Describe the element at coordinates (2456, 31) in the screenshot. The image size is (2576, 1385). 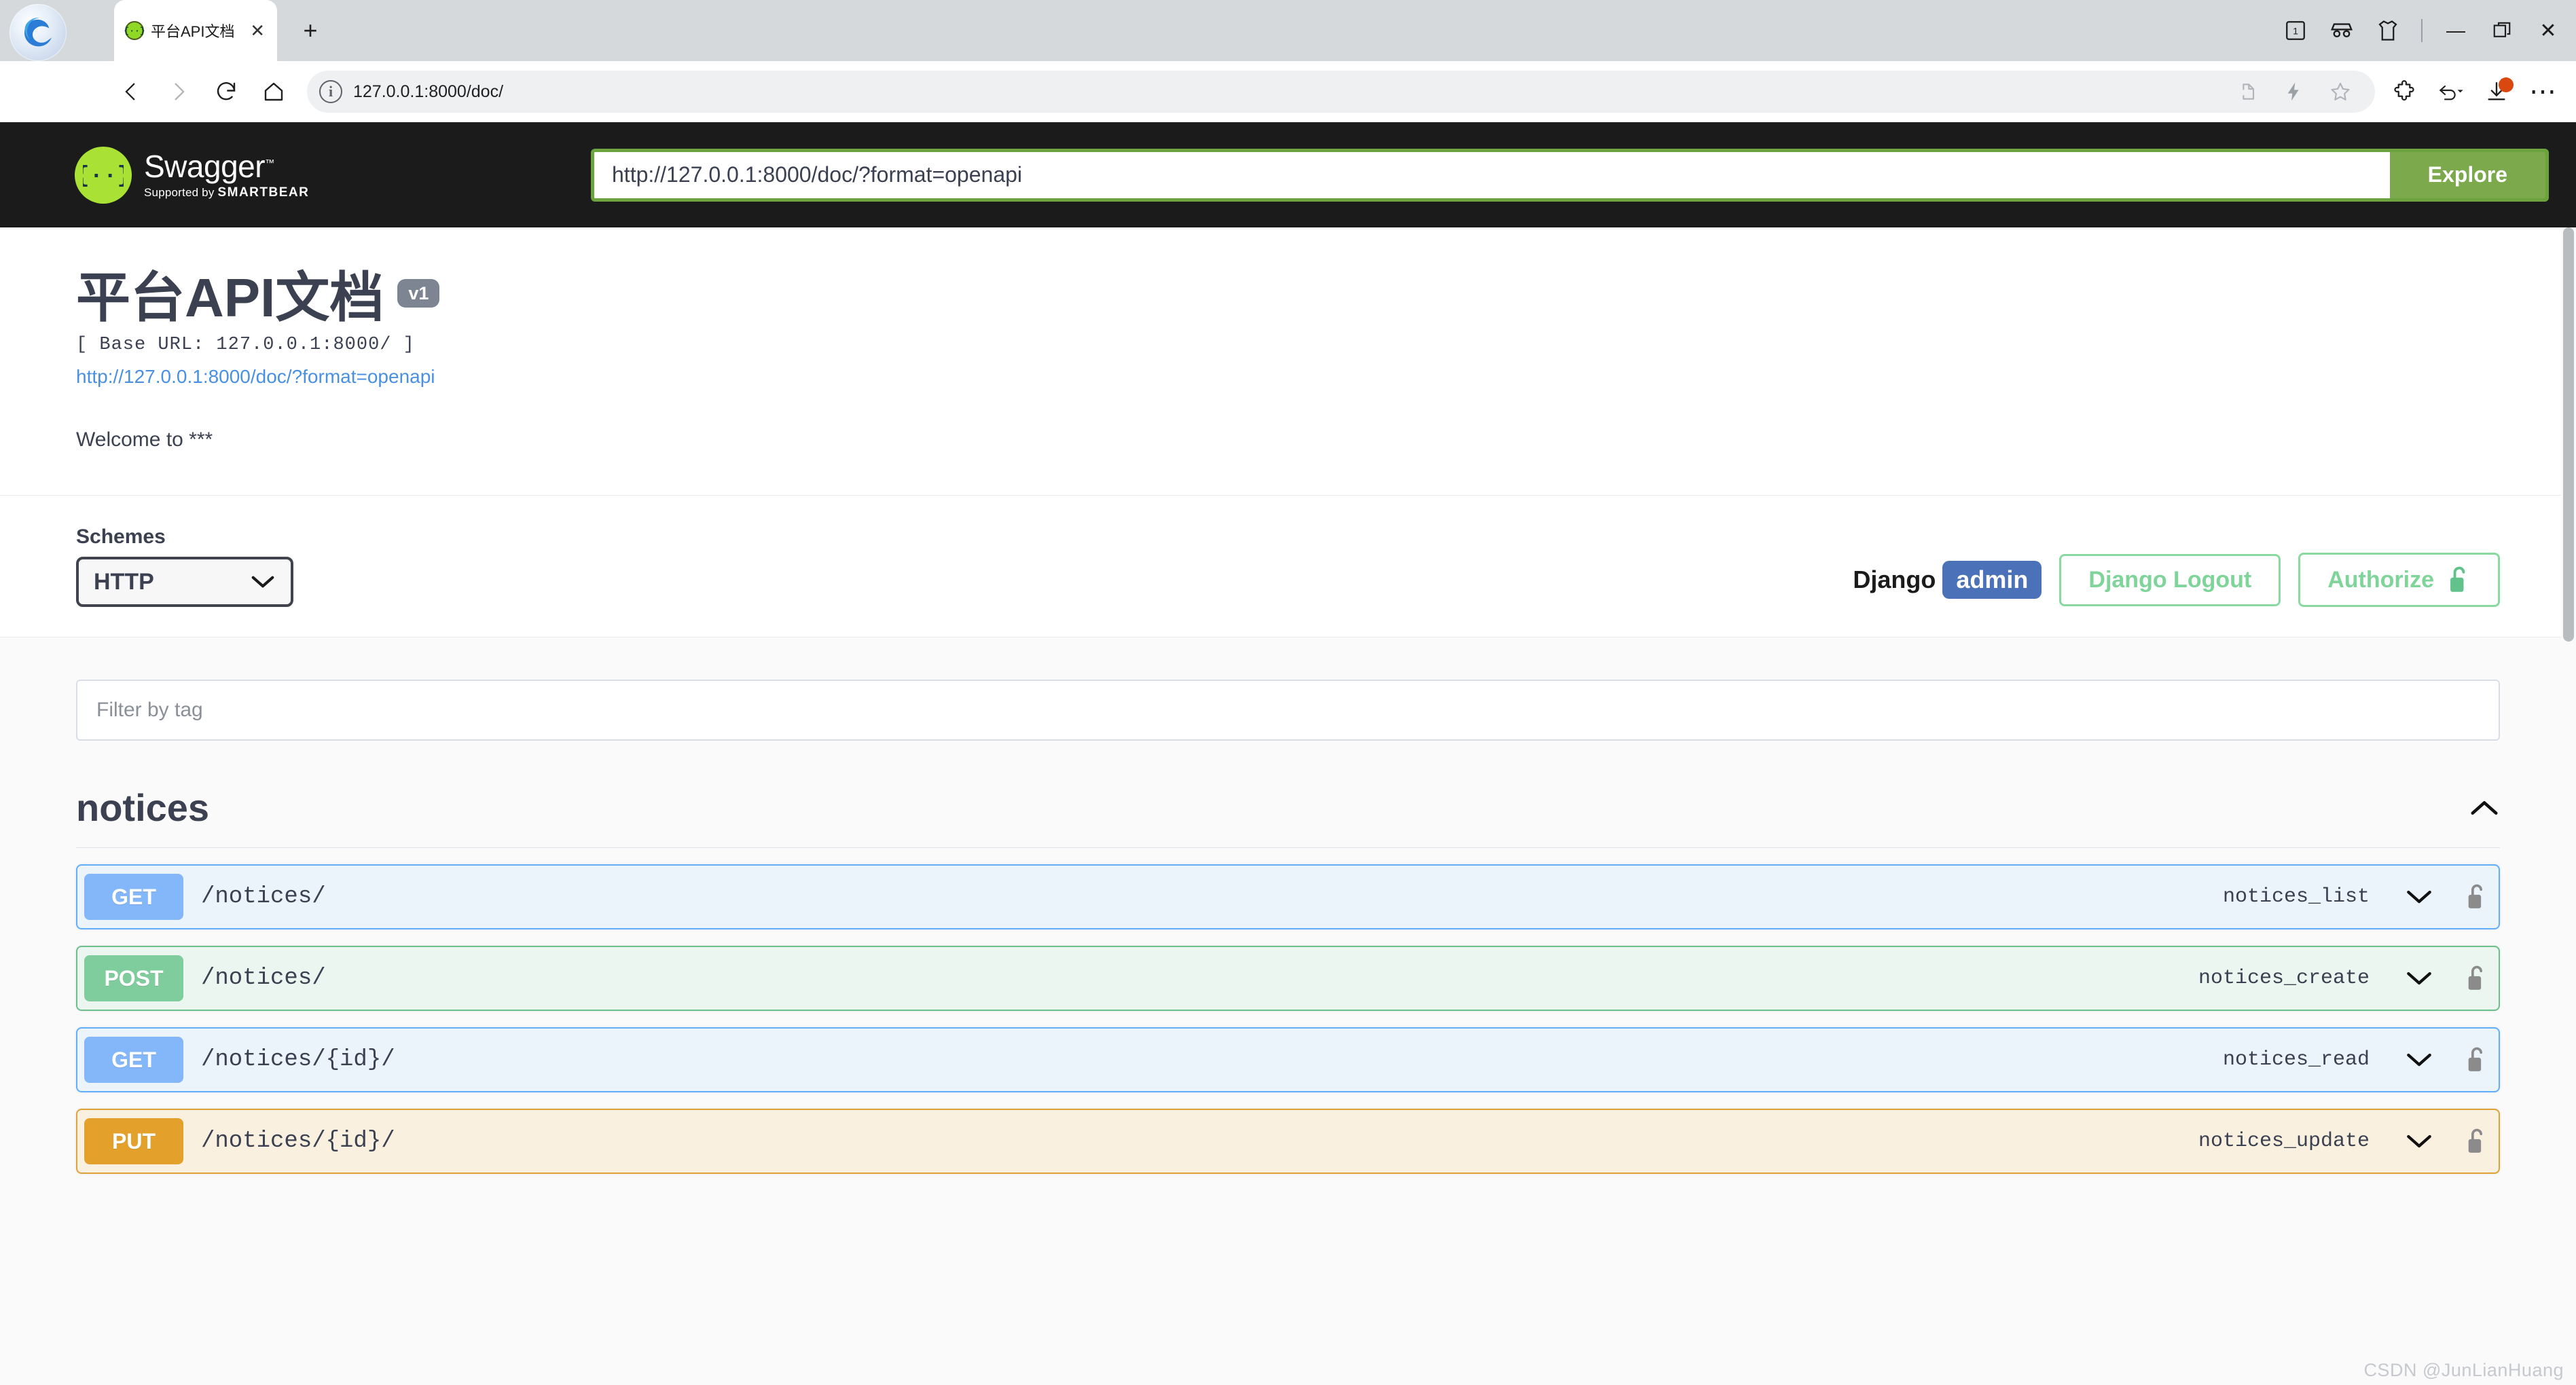
I see `minimize-window-button: —` at that location.